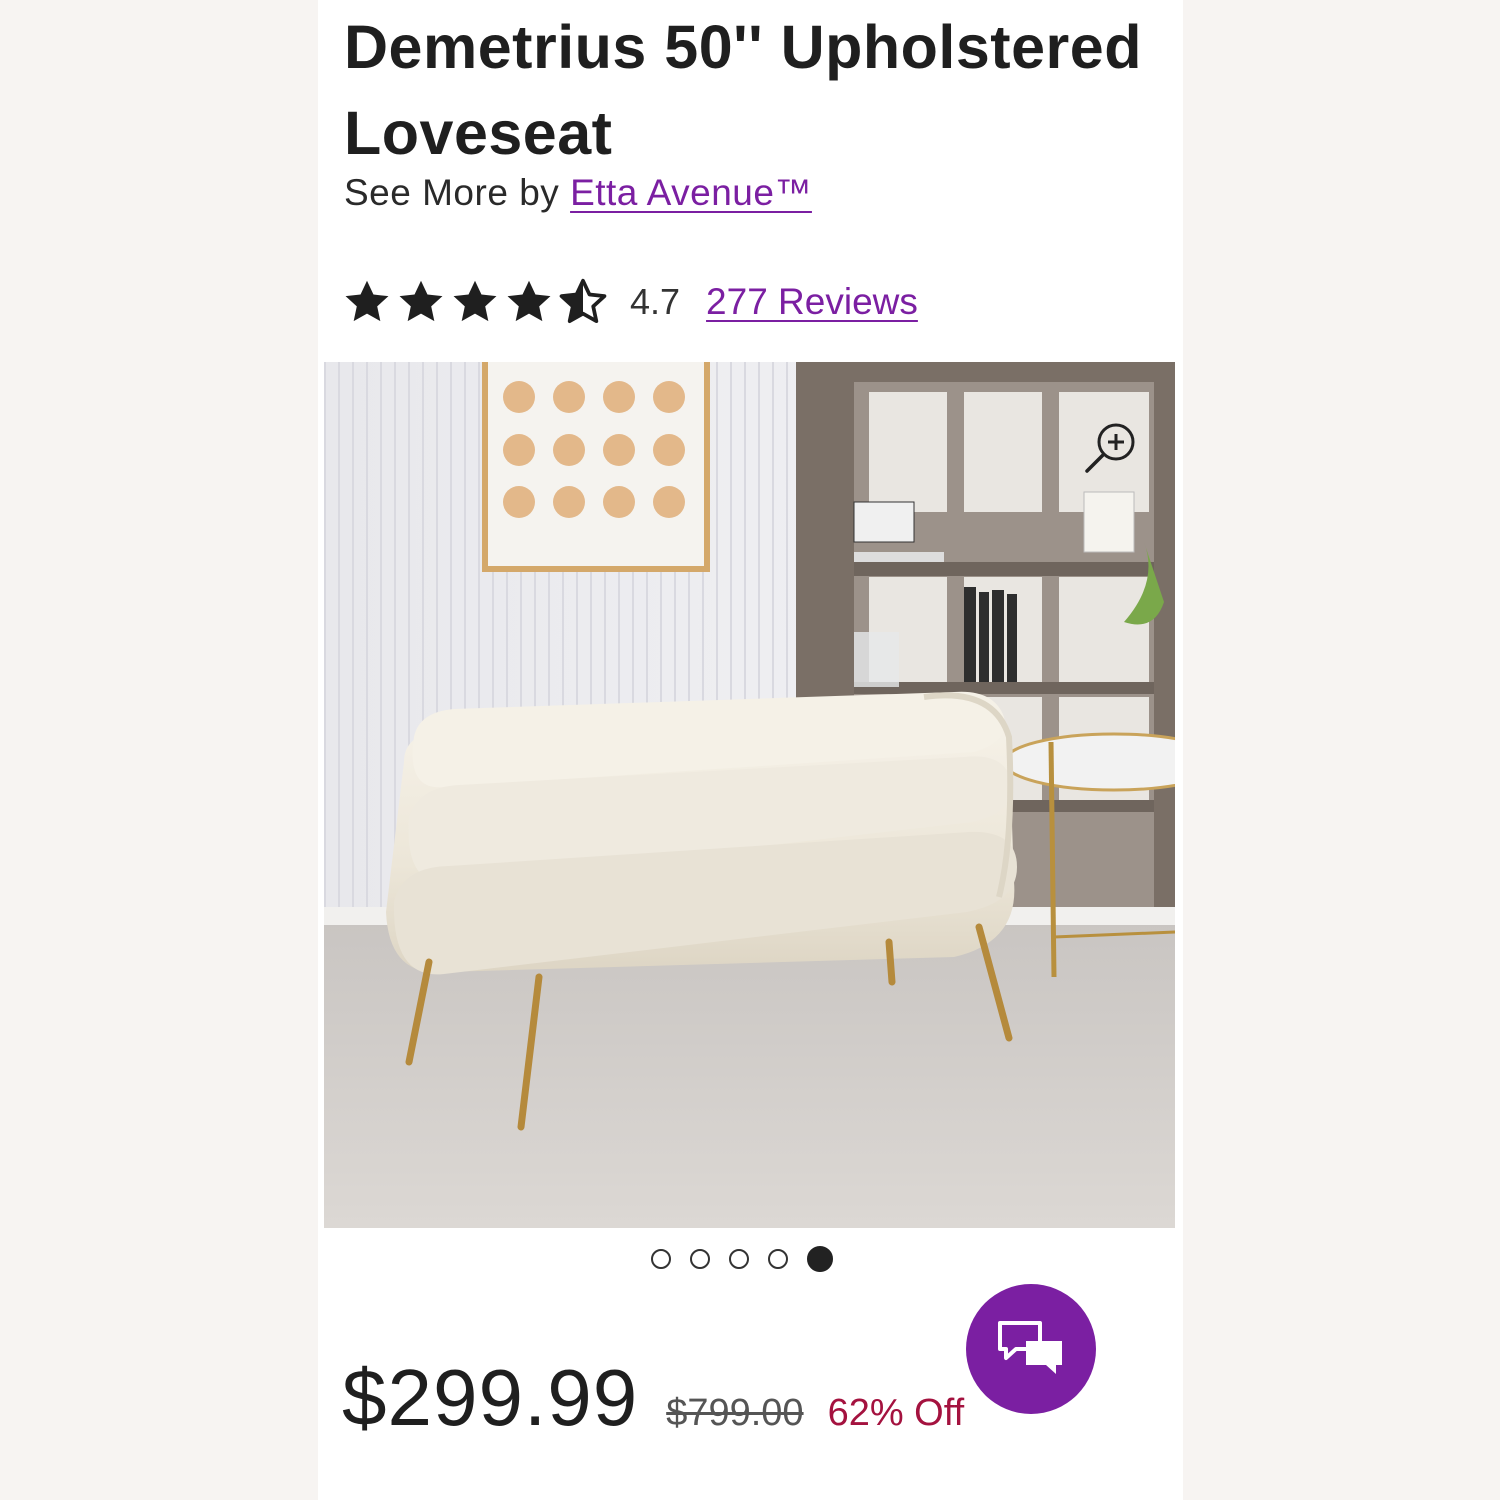  I want to click on zoom-in-icon, so click(1111, 447).